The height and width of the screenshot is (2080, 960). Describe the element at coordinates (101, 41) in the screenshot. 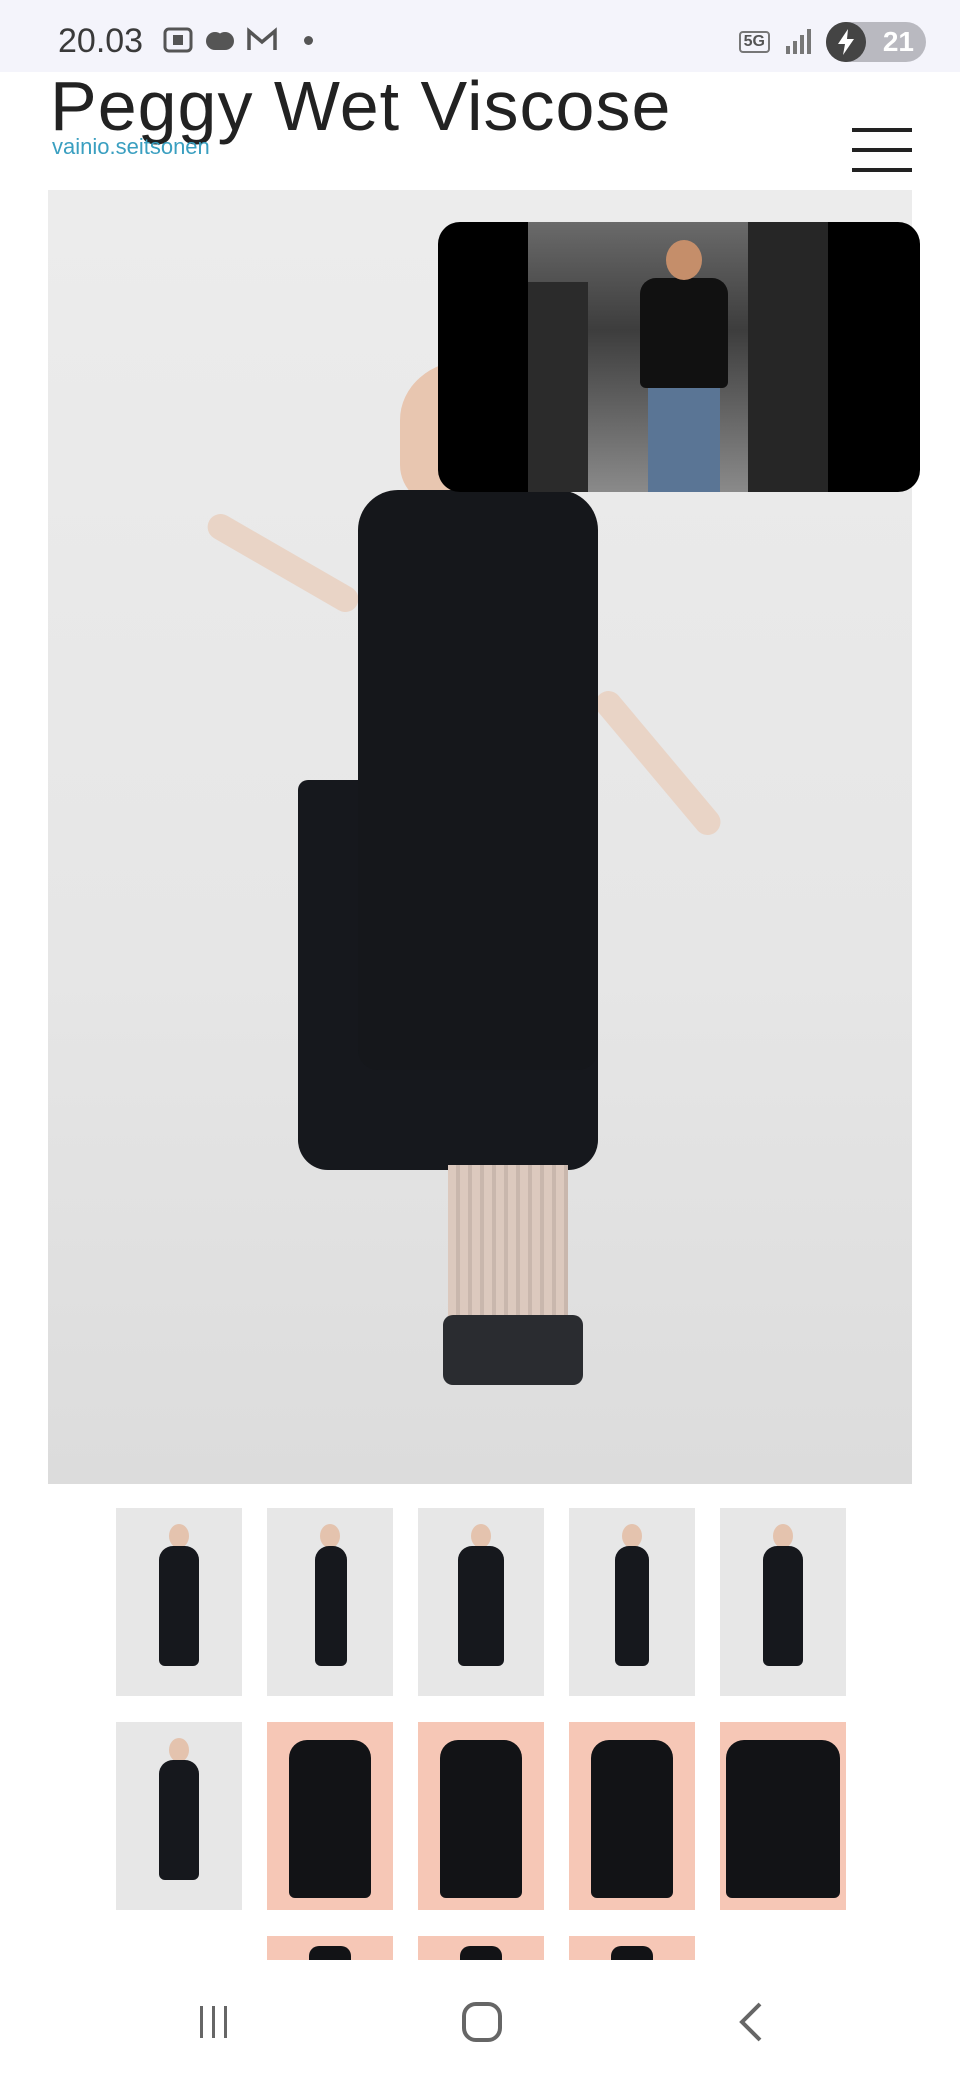

I see `status-time: 20.03` at that location.